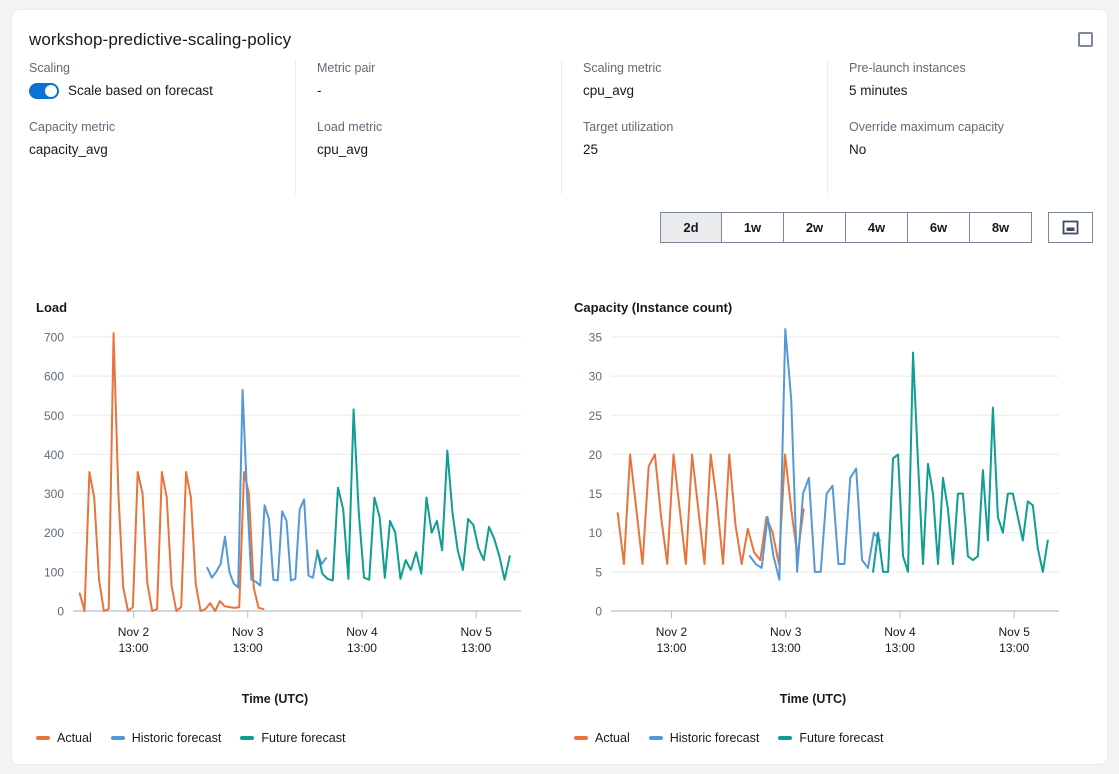 The height and width of the screenshot is (774, 1119). Describe the element at coordinates (52, 307) in the screenshot. I see `chart-title: Load` at that location.